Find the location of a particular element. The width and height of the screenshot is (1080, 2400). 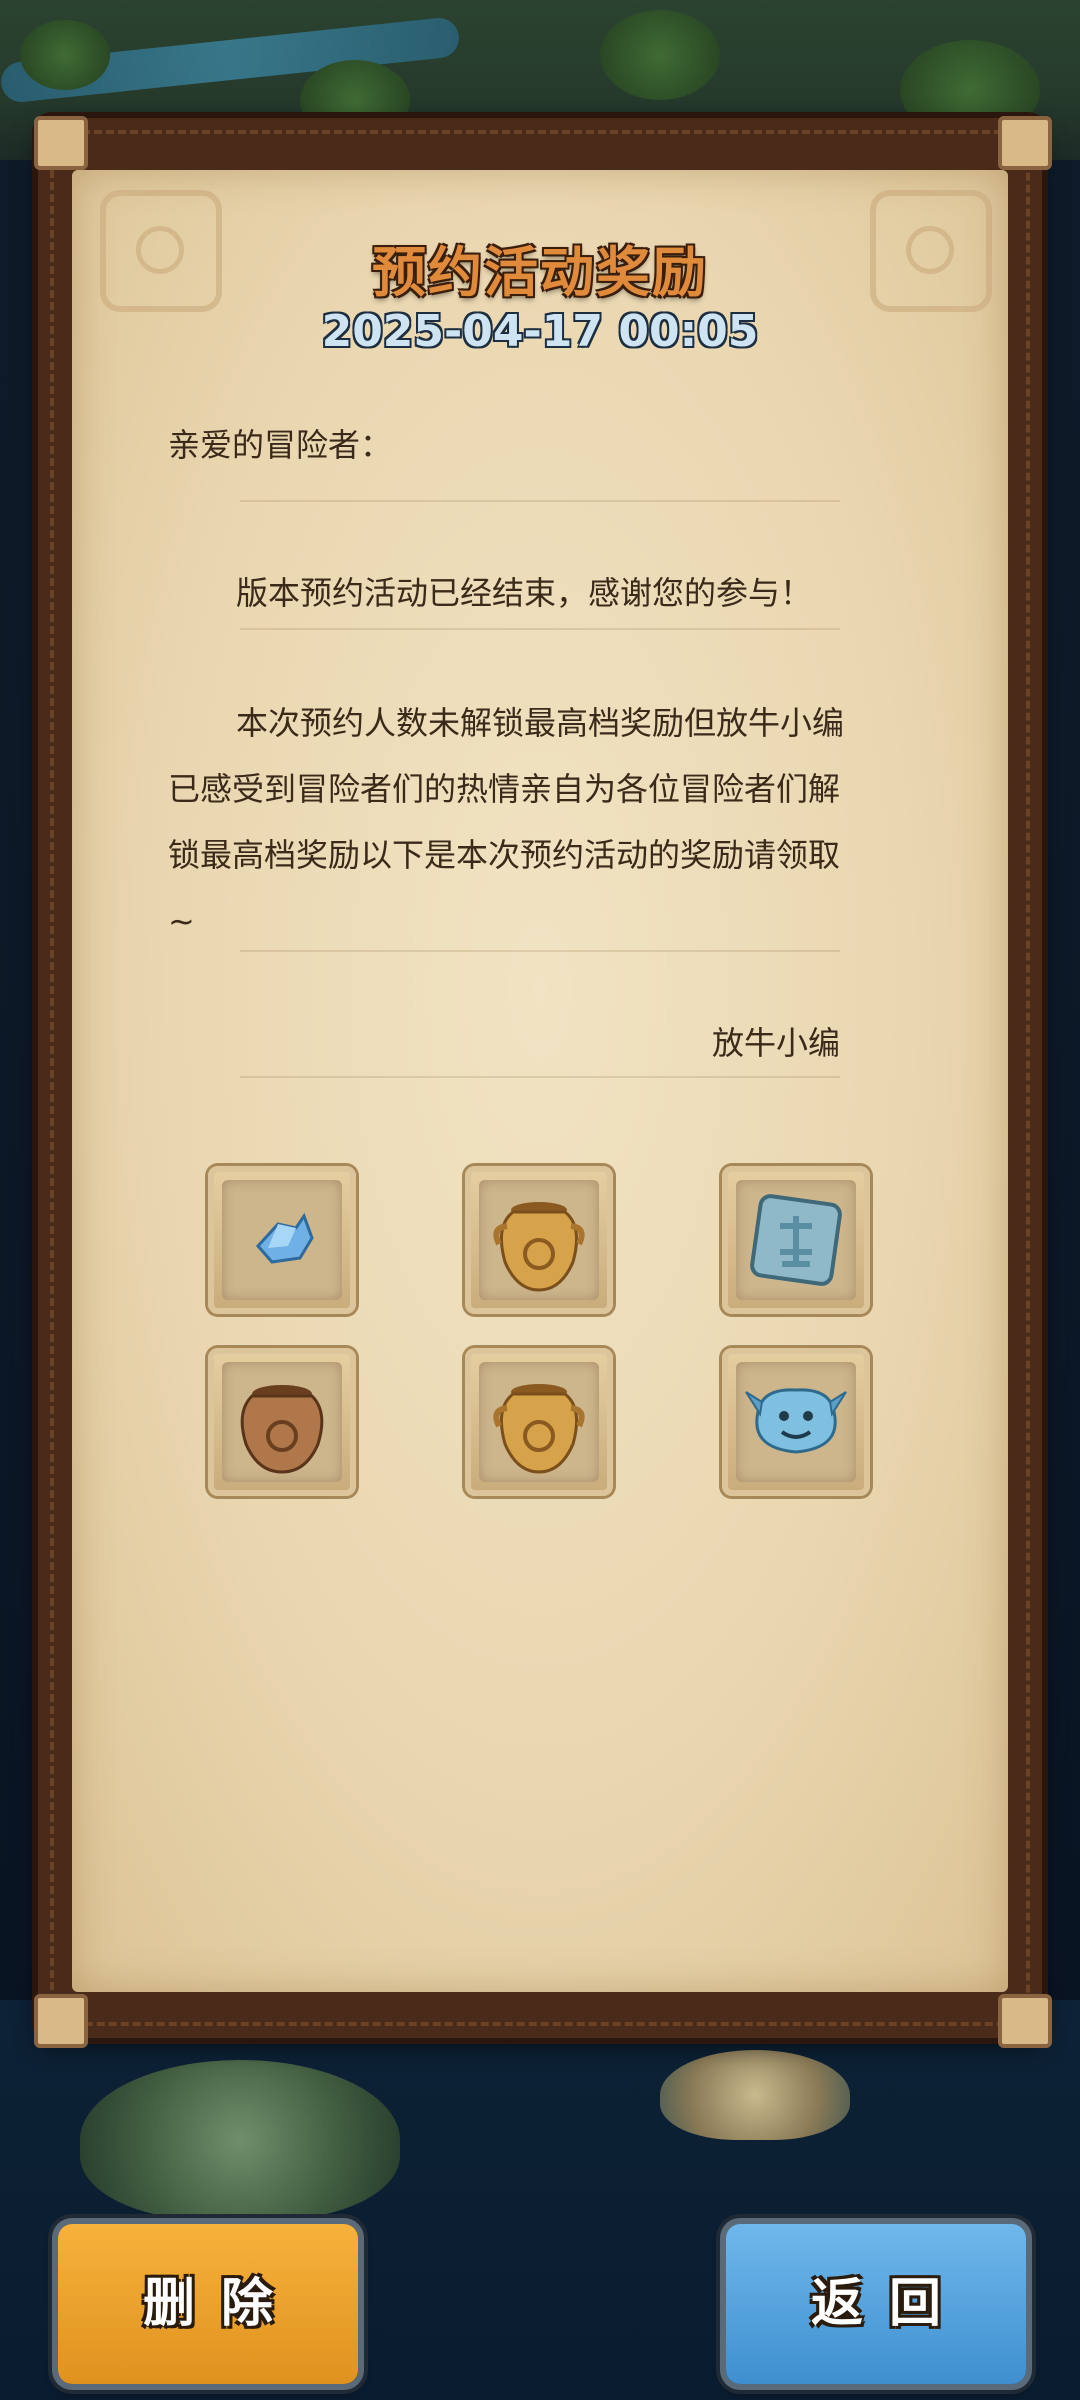

back-button-label: 返回 is located at coordinates (888, 2304).